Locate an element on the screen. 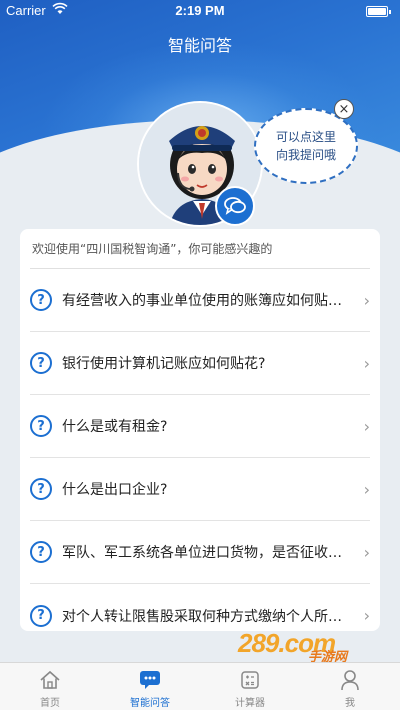 The height and width of the screenshot is (710, 400). question-text: 银行使用计算机记账应如何贴花? is located at coordinates (164, 364).